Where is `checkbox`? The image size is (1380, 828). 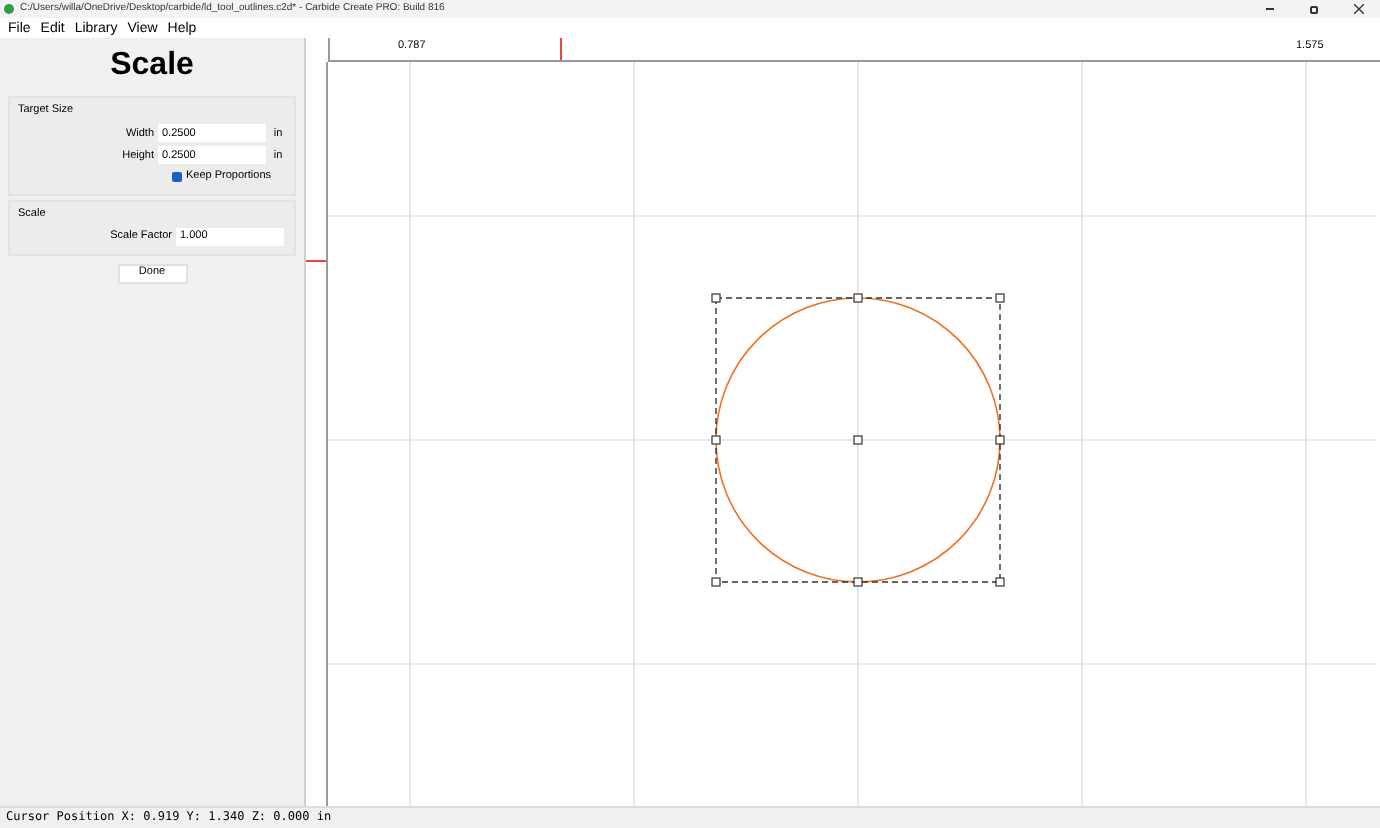 checkbox is located at coordinates (177, 176).